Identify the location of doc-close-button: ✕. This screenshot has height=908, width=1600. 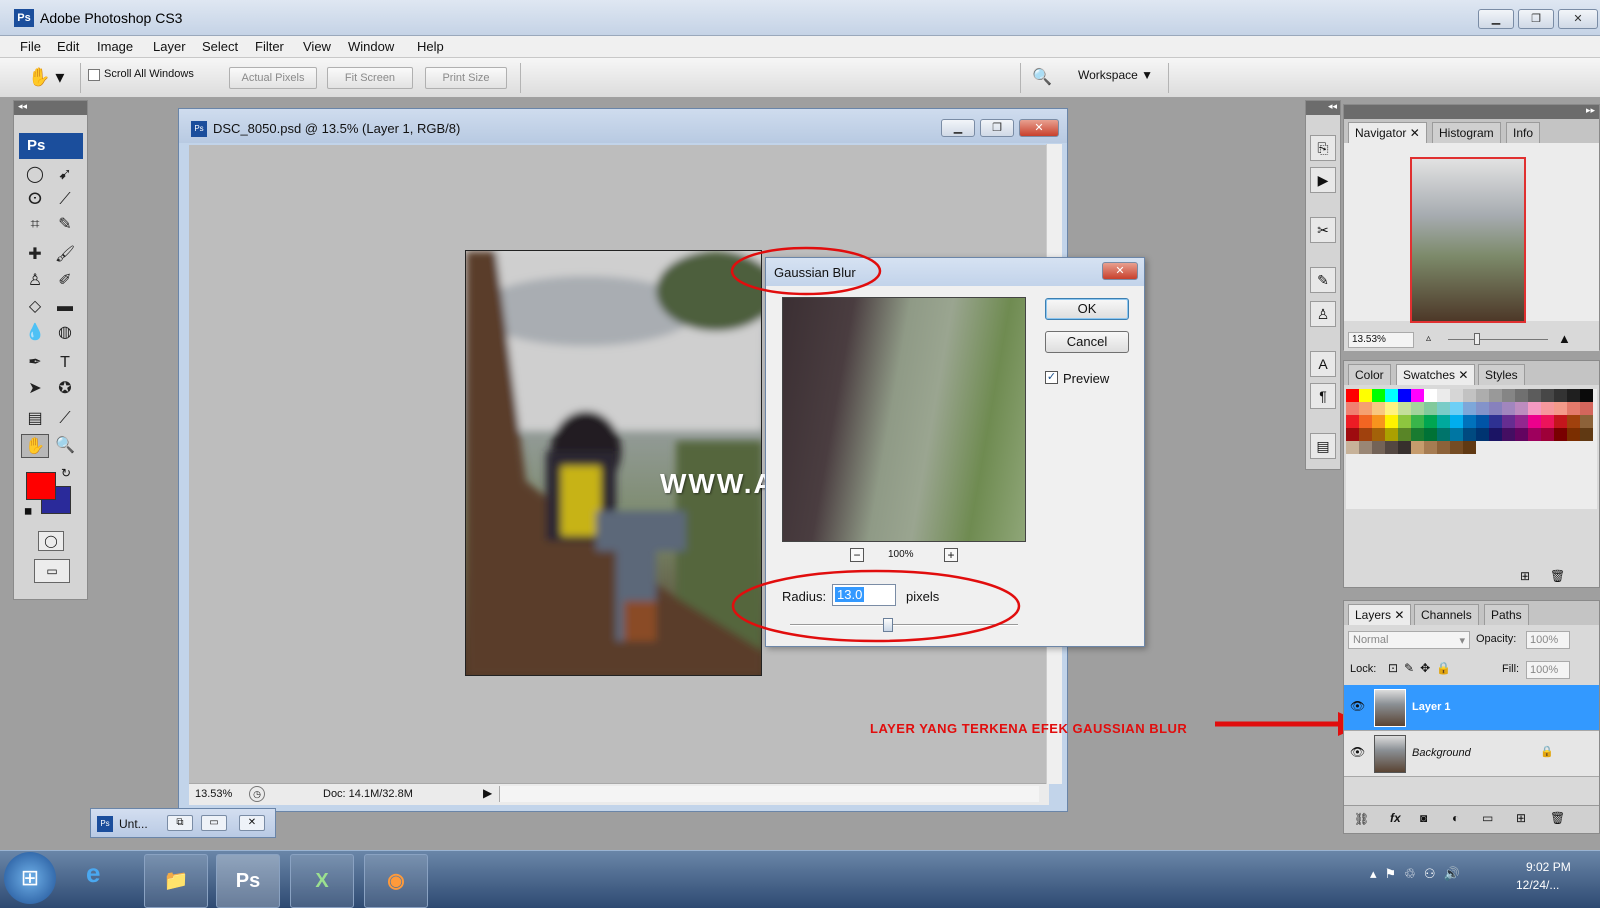
(1039, 128).